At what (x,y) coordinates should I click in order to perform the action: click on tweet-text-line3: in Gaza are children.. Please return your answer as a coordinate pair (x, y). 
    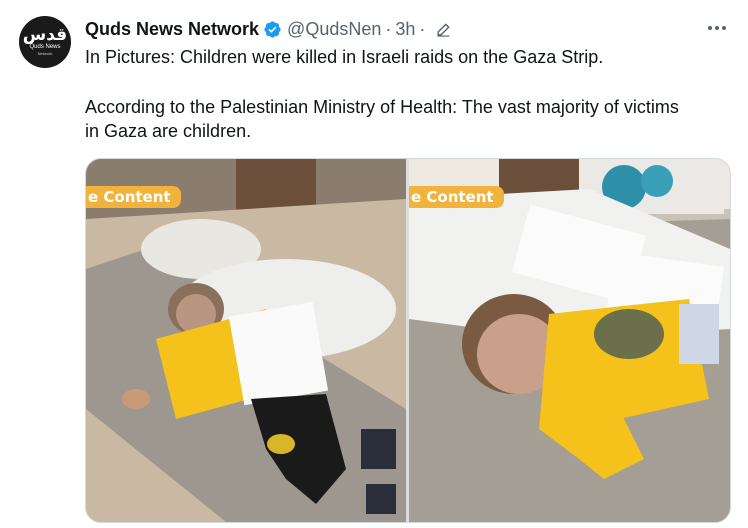
    Looking at the image, I should click on (168, 131).